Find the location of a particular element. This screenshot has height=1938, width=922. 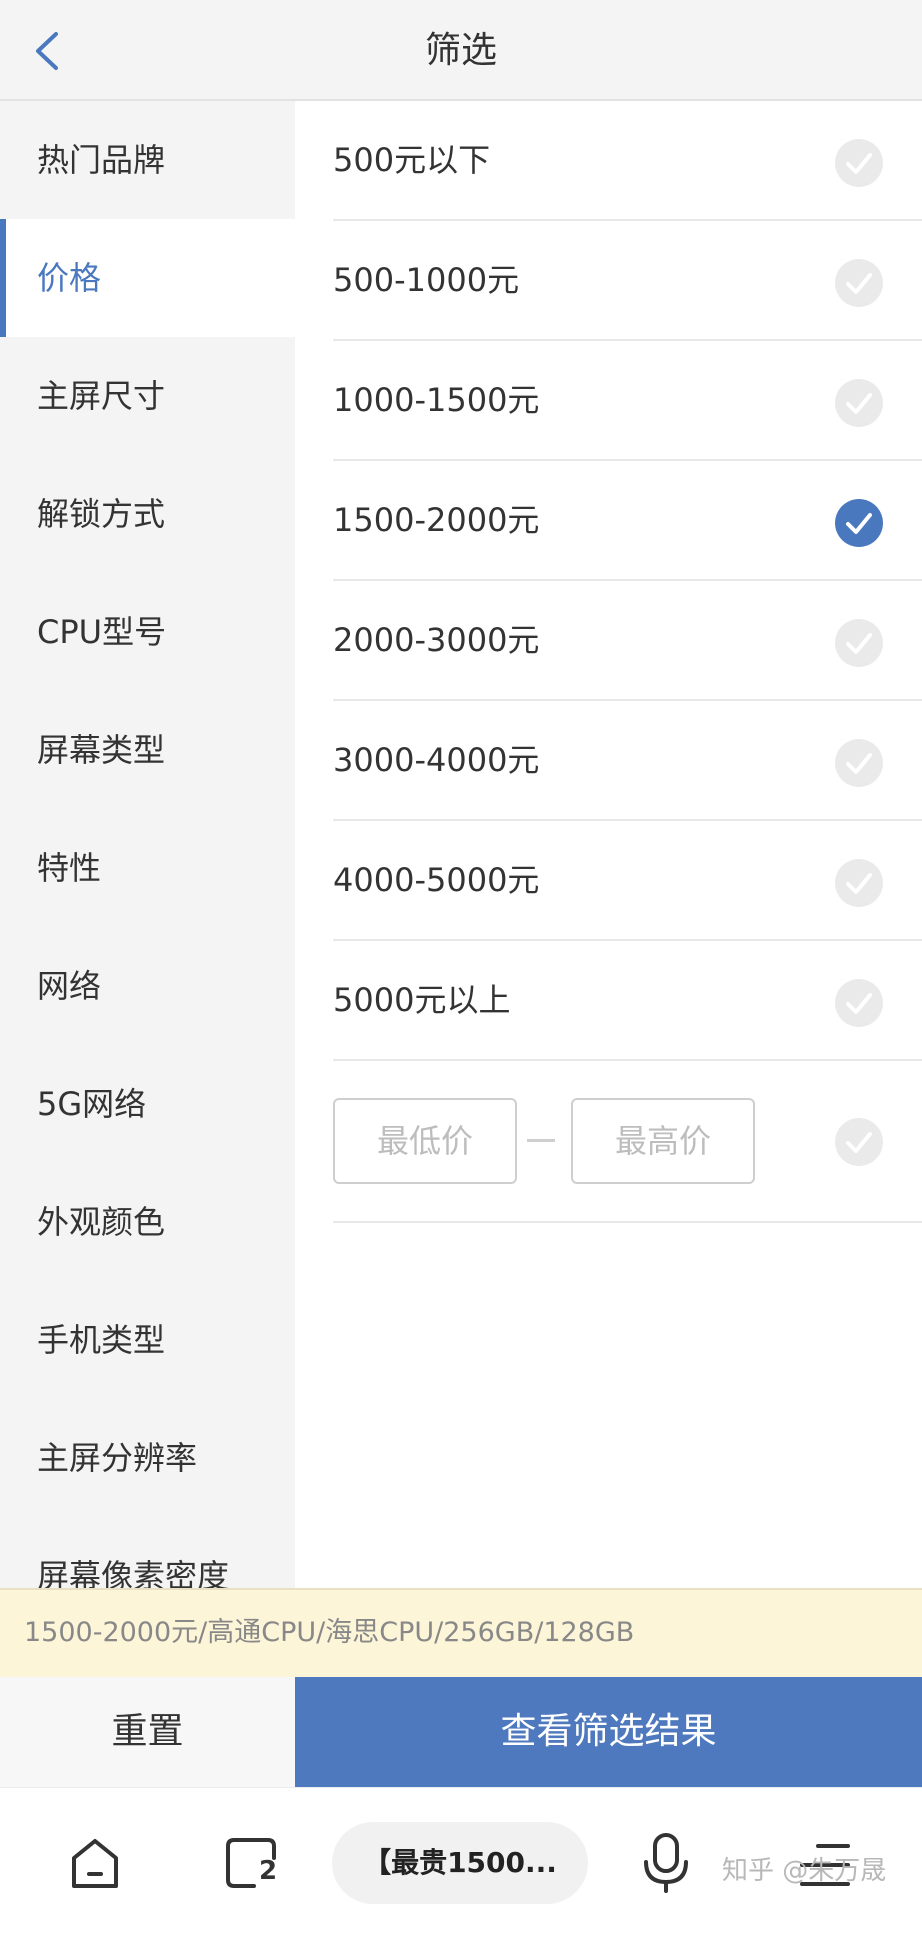

price-option-label: 4000-5000元 is located at coordinates (436, 880).